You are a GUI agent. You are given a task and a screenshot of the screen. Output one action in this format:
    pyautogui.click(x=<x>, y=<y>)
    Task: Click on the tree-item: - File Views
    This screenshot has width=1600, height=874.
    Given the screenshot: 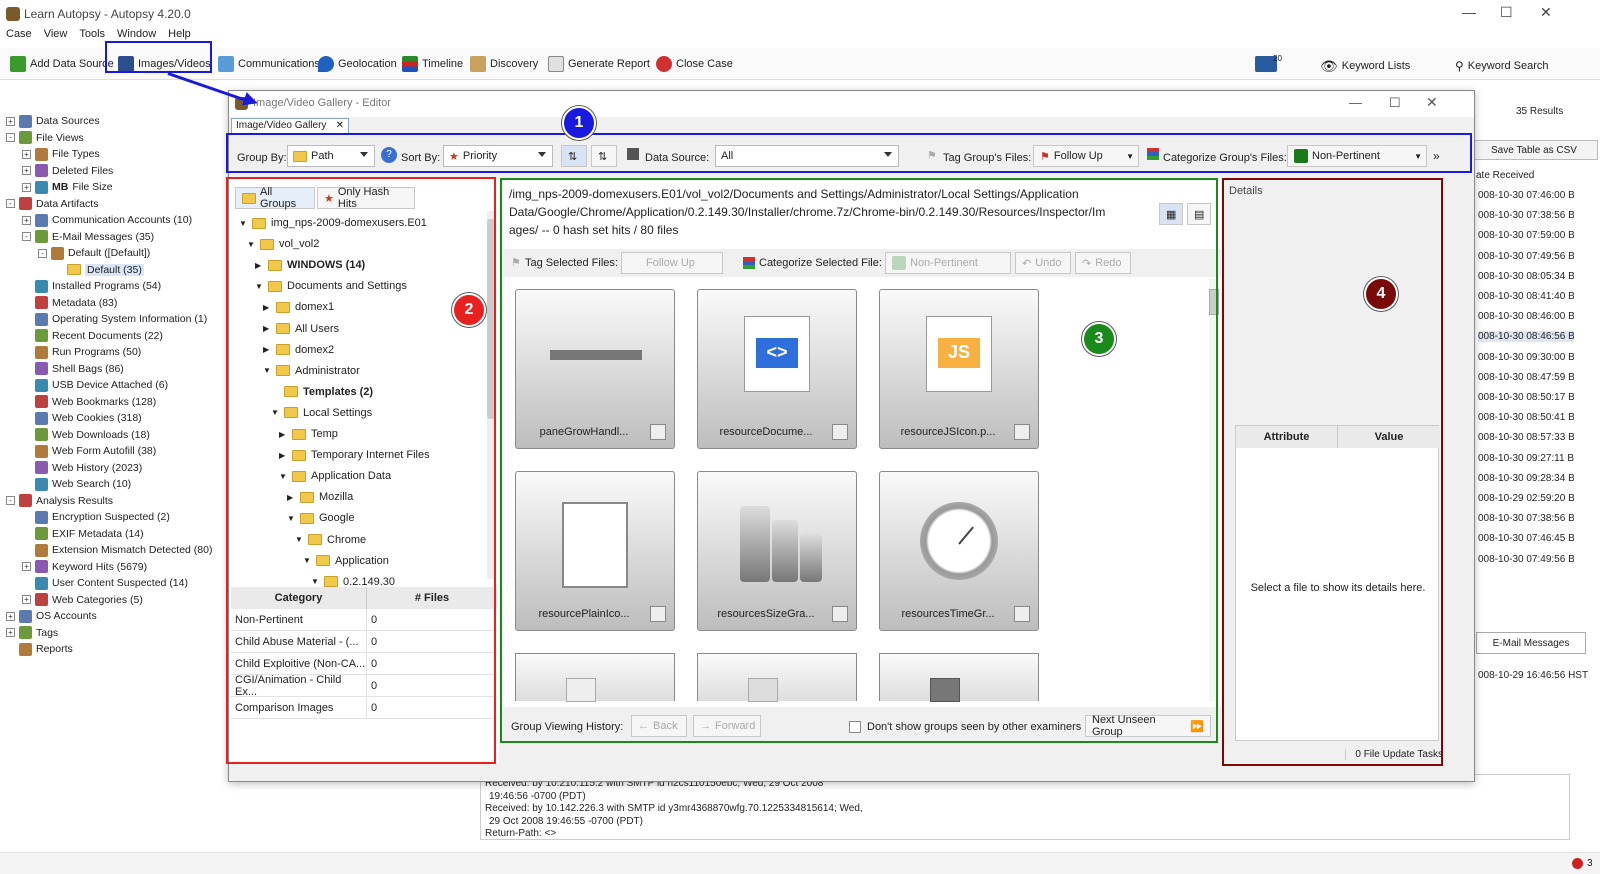 What is the action you would take?
    pyautogui.click(x=45, y=138)
    